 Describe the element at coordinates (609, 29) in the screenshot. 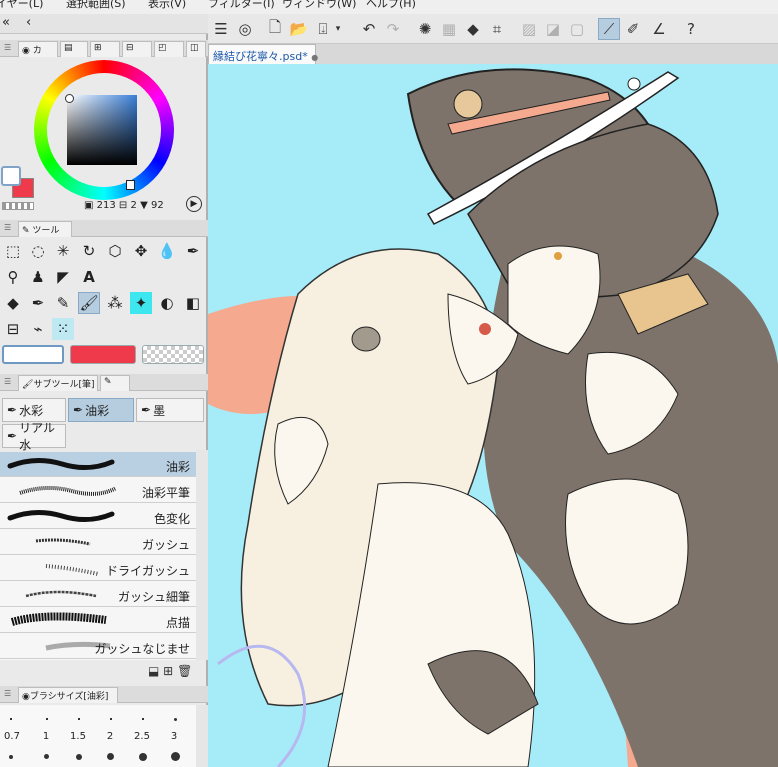

I see `ruler-snap-icon: ⟋` at that location.